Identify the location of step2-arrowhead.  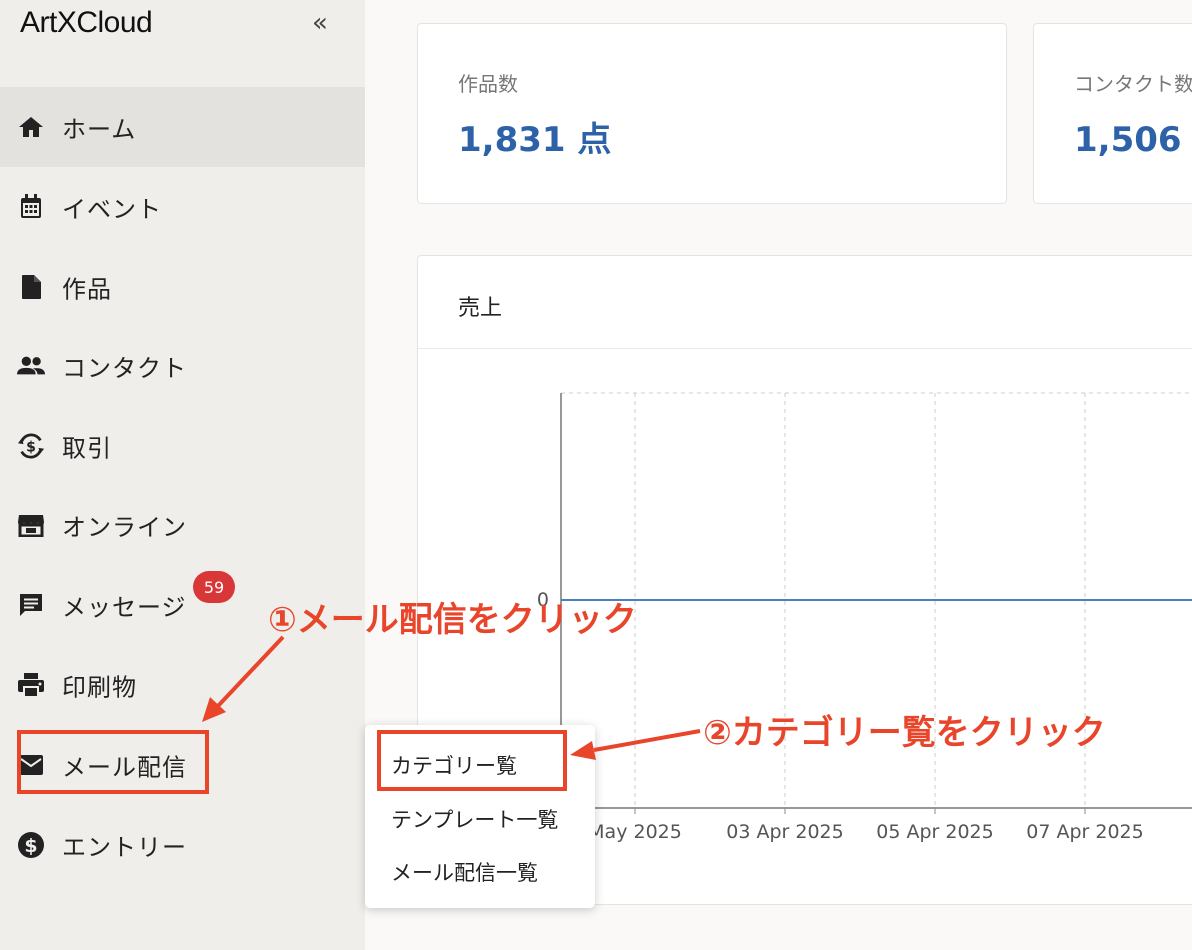
(583, 750).